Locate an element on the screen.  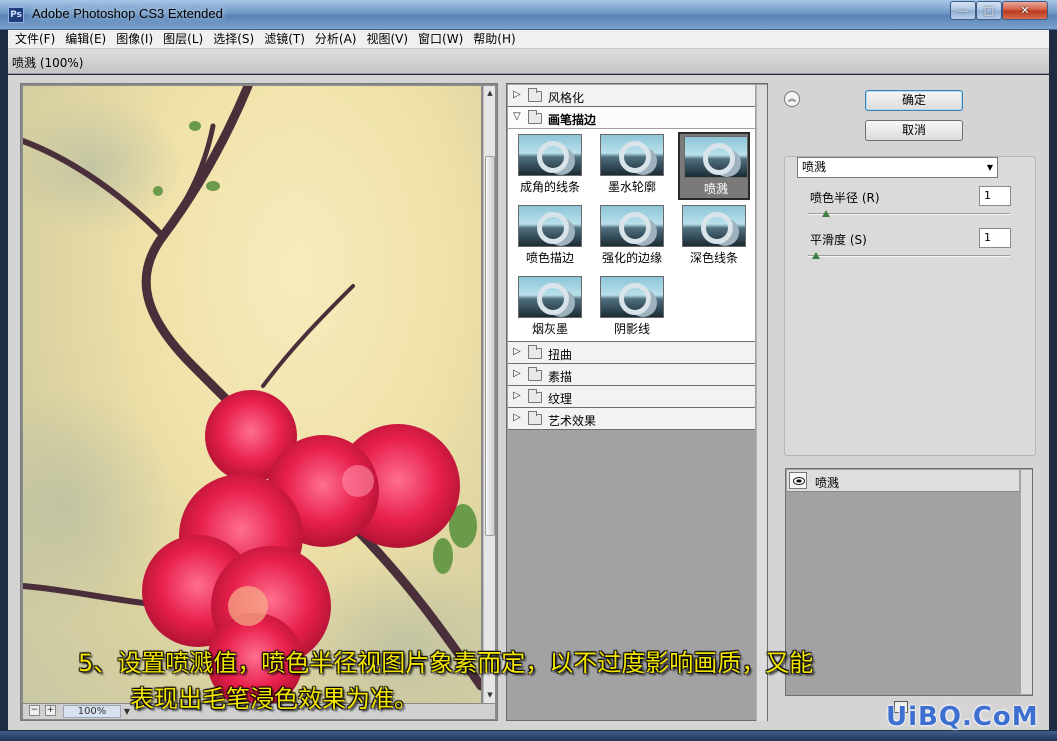
smoothness-input: 1 is located at coordinates (995, 238).